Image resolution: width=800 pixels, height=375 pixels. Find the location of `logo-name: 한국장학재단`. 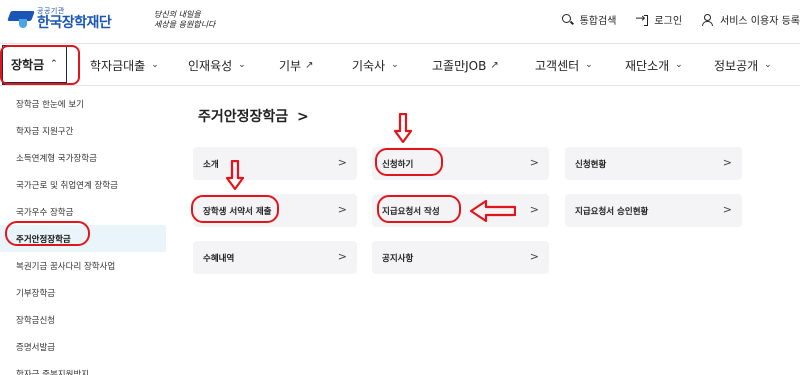

logo-name: 한국장학재단 is located at coordinates (74, 23).